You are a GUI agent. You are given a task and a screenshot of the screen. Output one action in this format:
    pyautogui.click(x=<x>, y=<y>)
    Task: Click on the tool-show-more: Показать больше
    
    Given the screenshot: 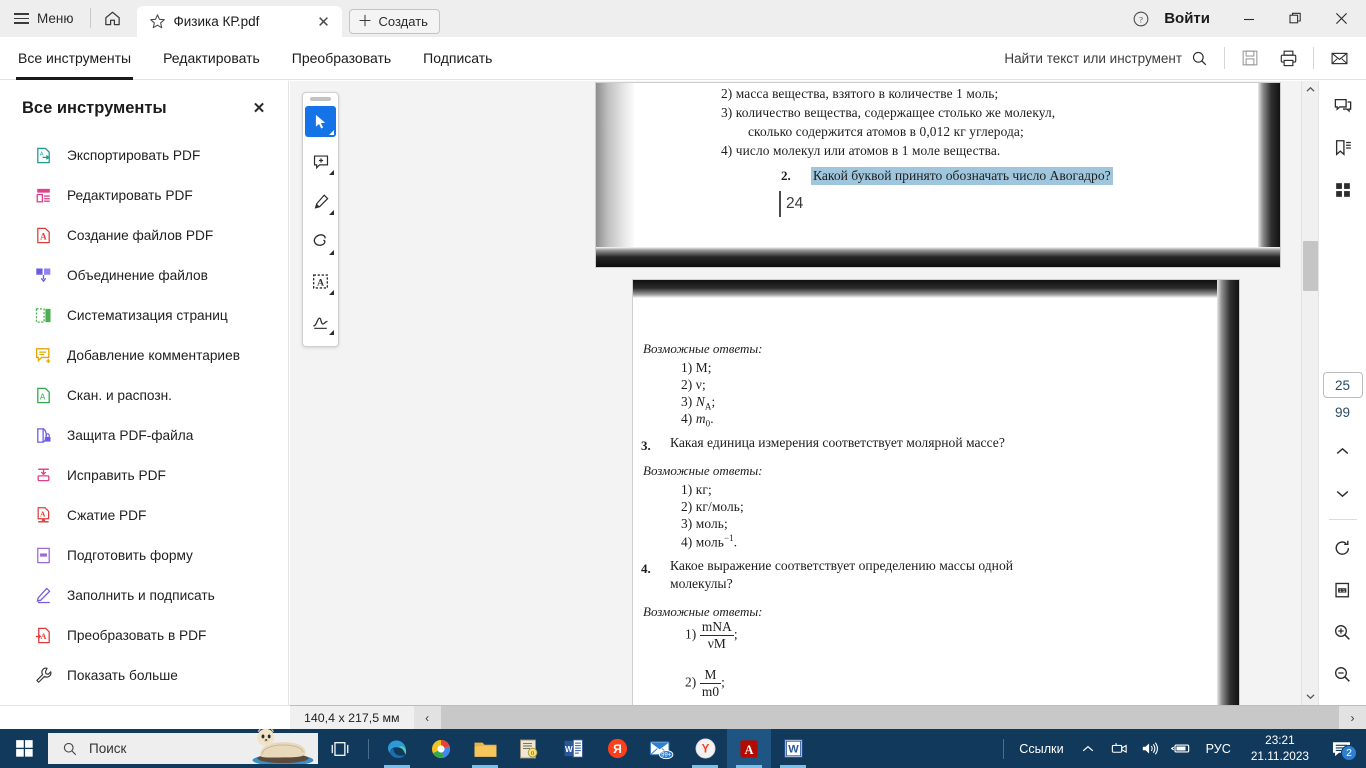 What is the action you would take?
    pyautogui.click(x=144, y=675)
    